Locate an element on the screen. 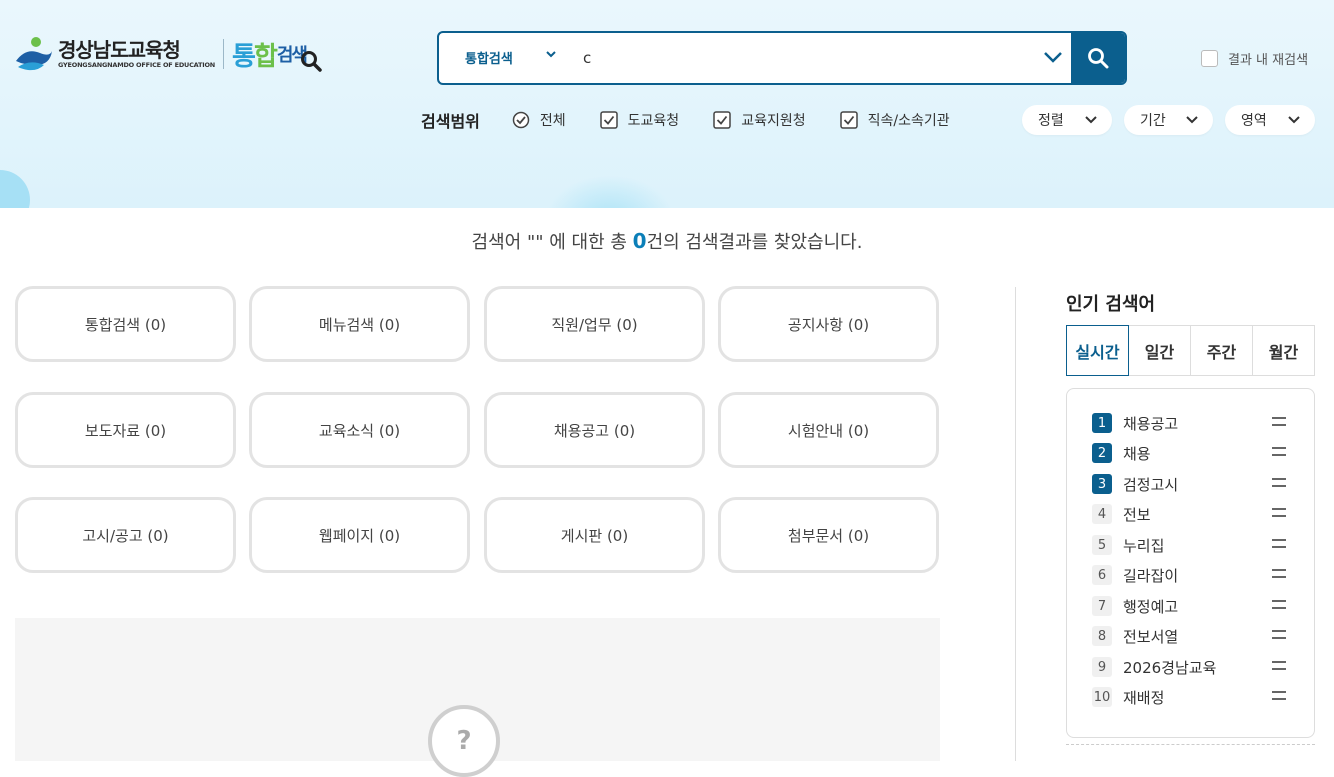  research-checkbox: 결과 내 재검색 is located at coordinates (1254, 58).